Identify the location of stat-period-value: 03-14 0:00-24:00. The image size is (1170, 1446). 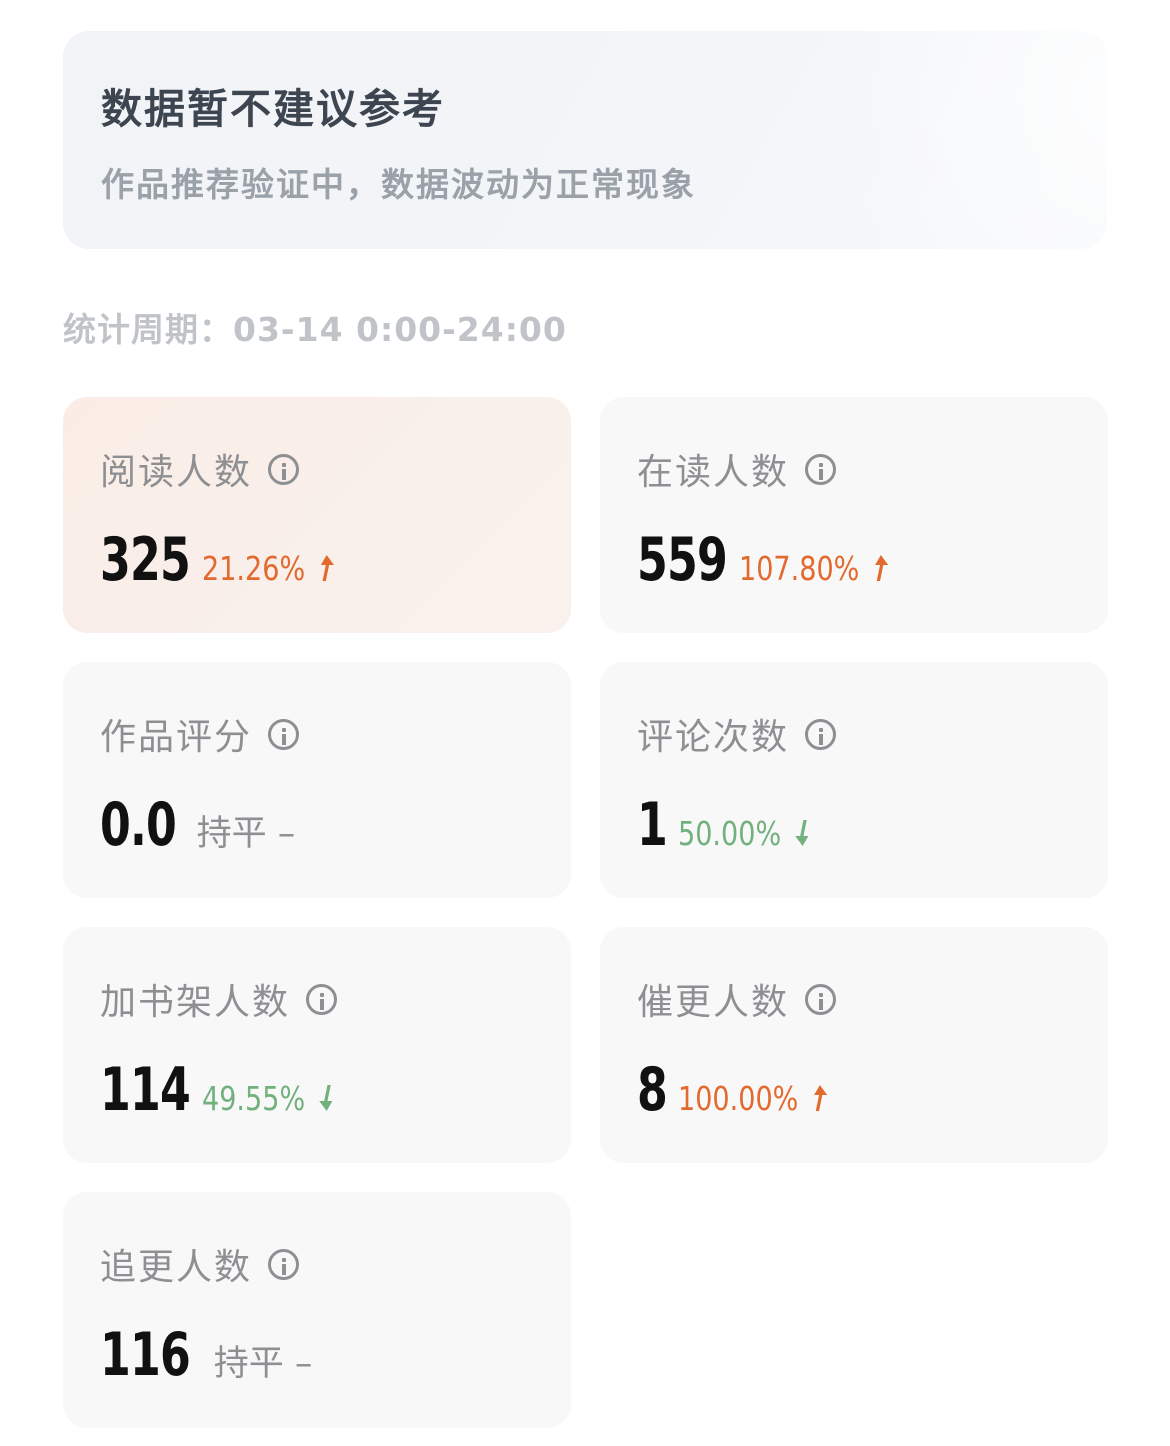
(400, 329).